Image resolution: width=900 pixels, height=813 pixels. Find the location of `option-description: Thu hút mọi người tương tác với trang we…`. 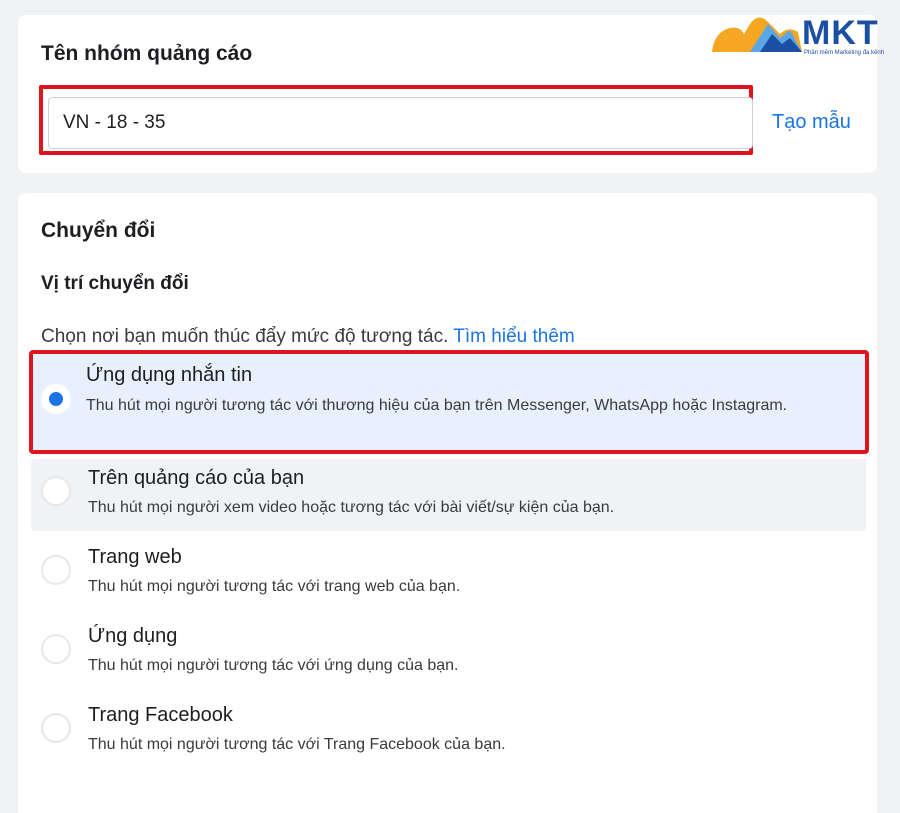

option-description: Thu hút mọi người tương tác với trang we… is located at coordinates (274, 586).